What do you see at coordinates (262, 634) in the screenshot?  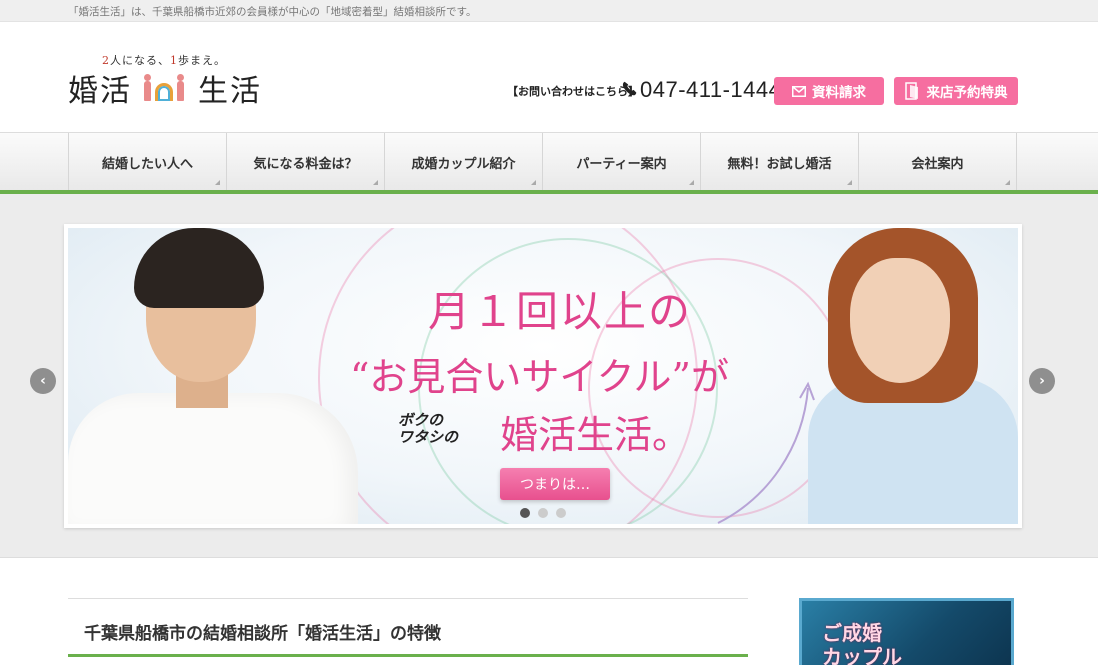 I see `section-title: 千葉県船橋市の結婚相談所「婚活生活」の特徴` at bounding box center [262, 634].